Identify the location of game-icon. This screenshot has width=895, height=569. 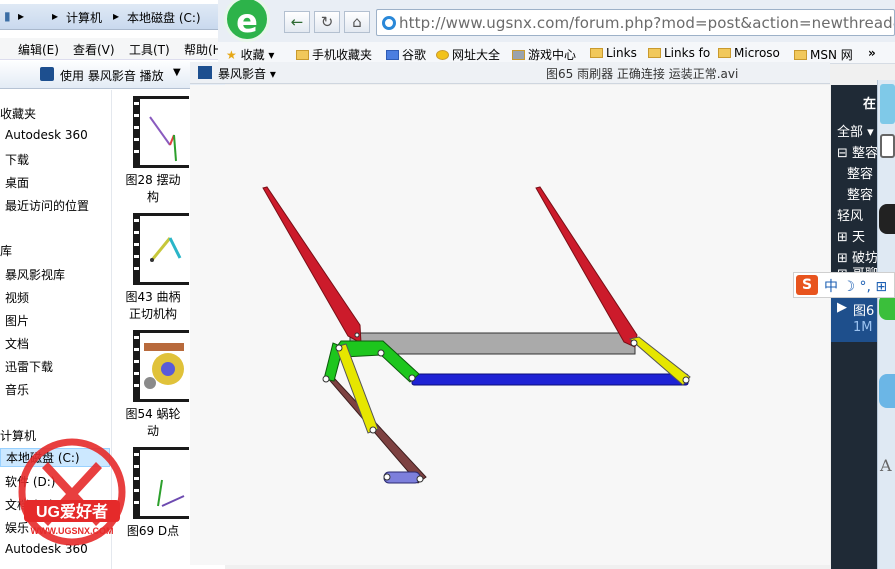
(518, 55).